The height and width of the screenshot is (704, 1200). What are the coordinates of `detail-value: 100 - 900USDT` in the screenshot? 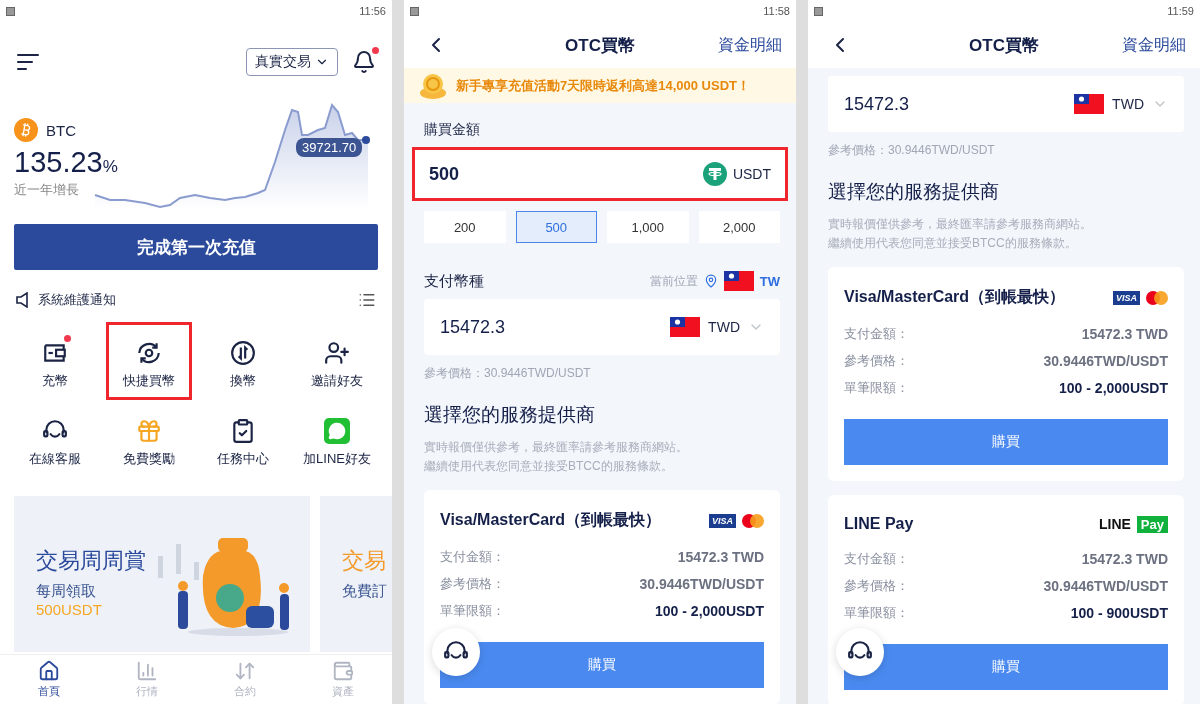 It's located at (1119, 612).